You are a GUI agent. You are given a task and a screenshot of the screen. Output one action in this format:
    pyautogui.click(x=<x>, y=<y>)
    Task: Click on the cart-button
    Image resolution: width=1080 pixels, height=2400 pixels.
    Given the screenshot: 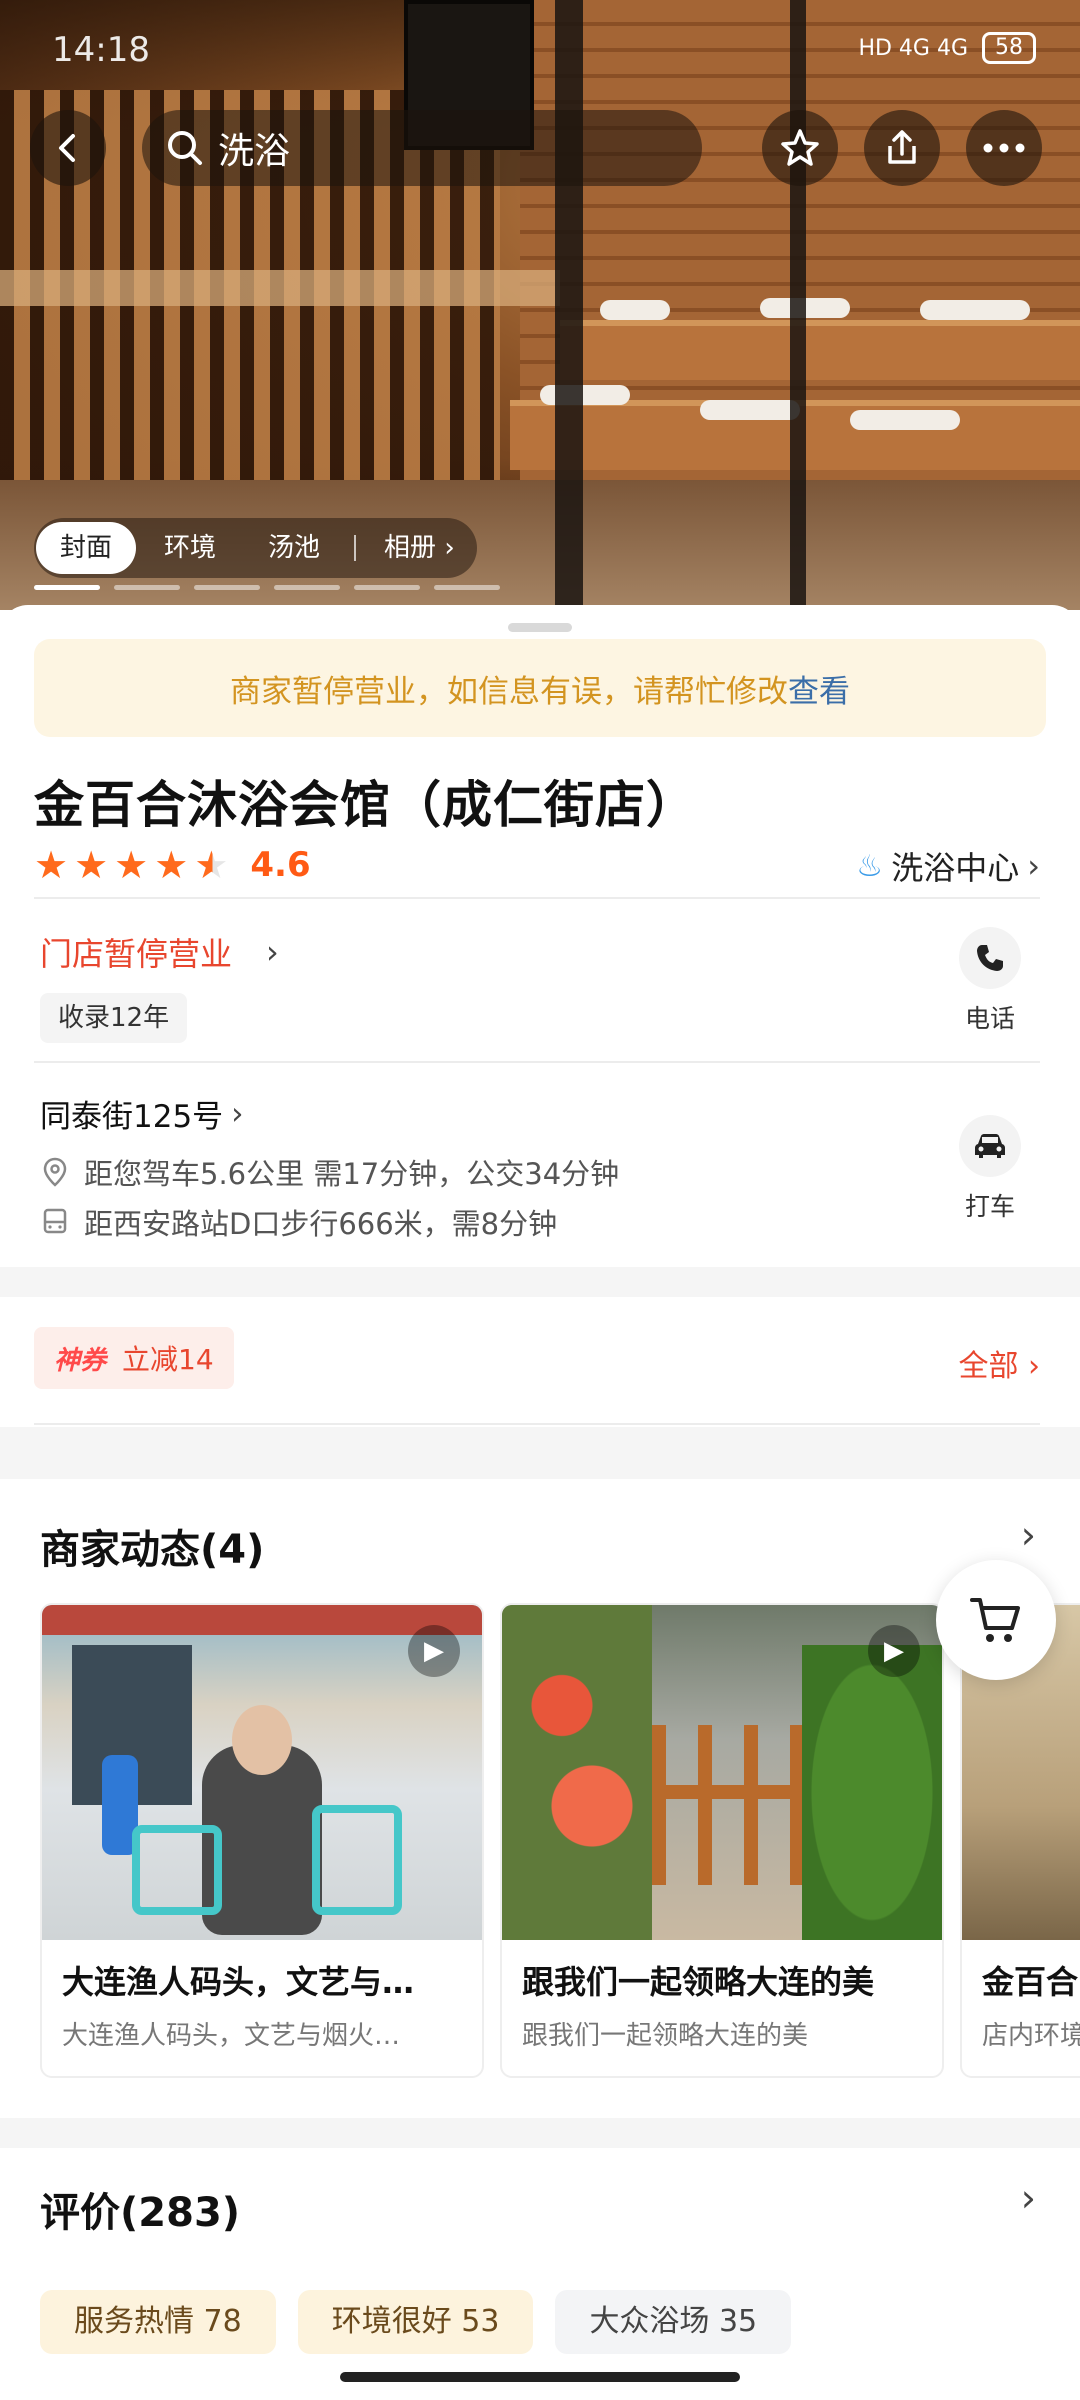 What is the action you would take?
    pyautogui.click(x=996, y=1620)
    